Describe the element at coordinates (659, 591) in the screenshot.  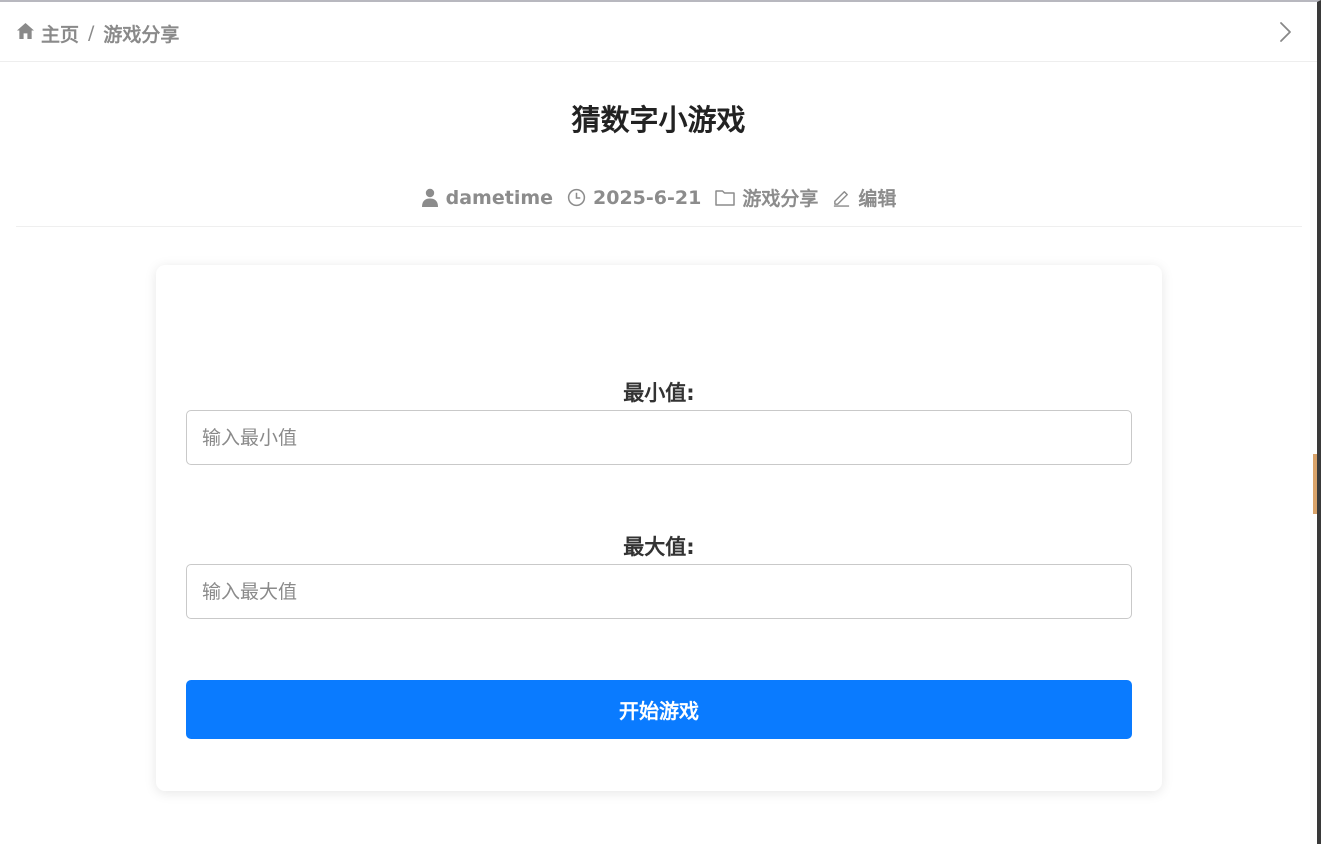
I see `max-value-input` at that location.